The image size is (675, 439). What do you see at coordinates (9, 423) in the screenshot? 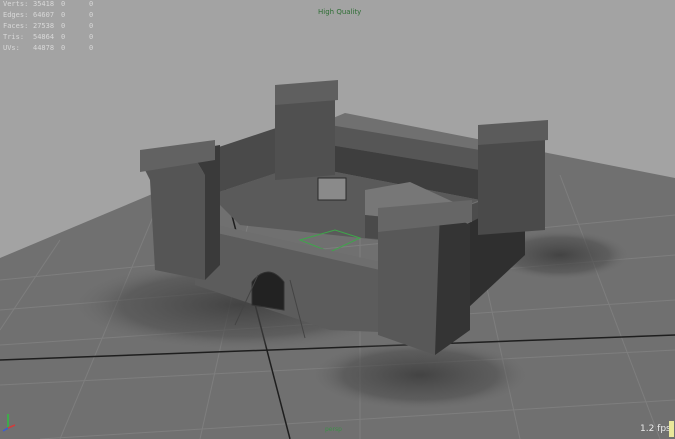
I see `axis-orientation-icon` at bounding box center [9, 423].